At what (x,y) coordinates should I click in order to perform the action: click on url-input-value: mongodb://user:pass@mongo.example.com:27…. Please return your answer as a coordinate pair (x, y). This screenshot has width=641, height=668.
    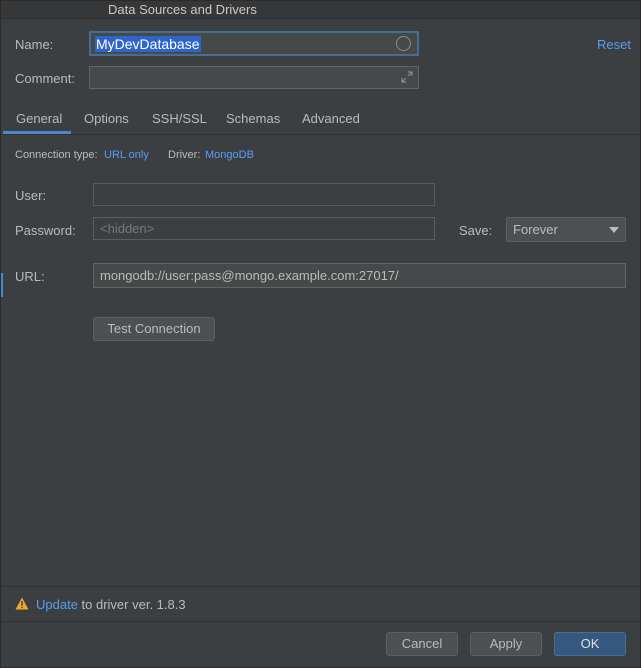
    Looking at the image, I should click on (249, 275).